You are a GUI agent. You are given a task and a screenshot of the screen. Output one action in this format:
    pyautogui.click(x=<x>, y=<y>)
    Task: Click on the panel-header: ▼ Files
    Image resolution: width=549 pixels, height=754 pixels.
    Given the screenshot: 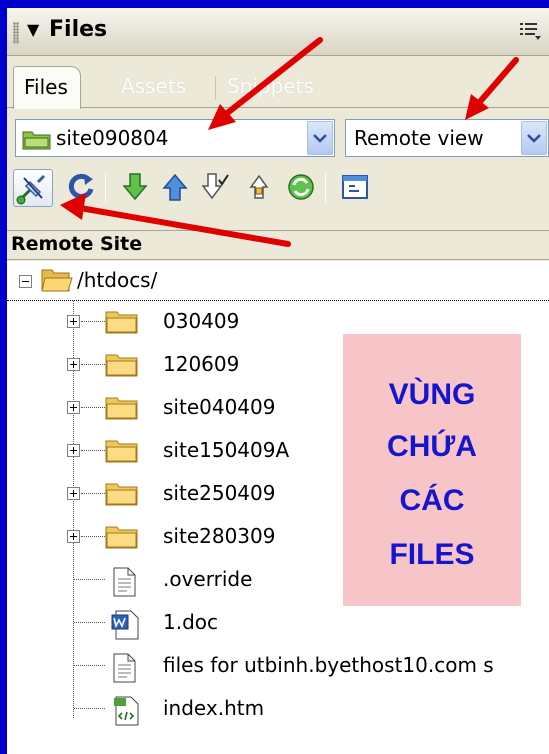 What is the action you would take?
    pyautogui.click(x=278, y=32)
    